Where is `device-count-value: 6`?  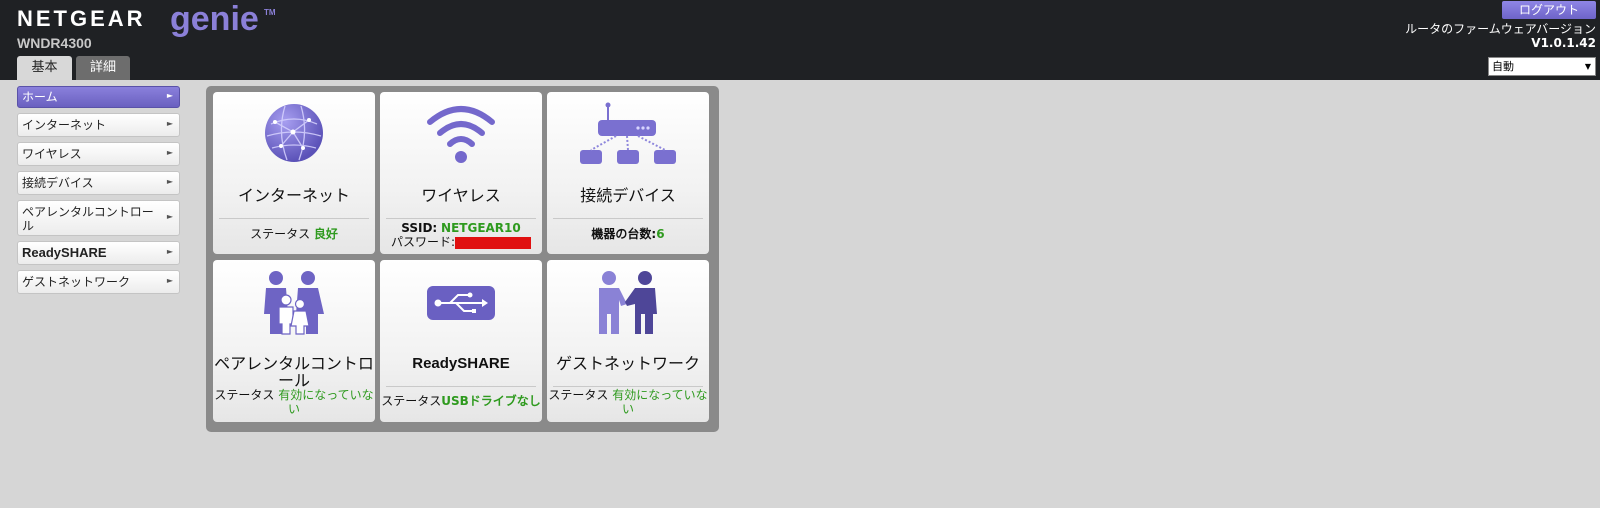
device-count-value: 6 is located at coordinates (660, 234).